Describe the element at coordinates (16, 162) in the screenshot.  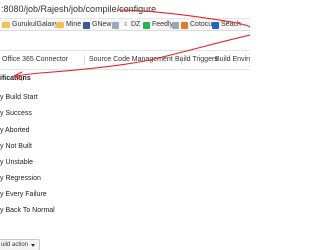
I see `trigger-notify-unstable: y Unstable` at that location.